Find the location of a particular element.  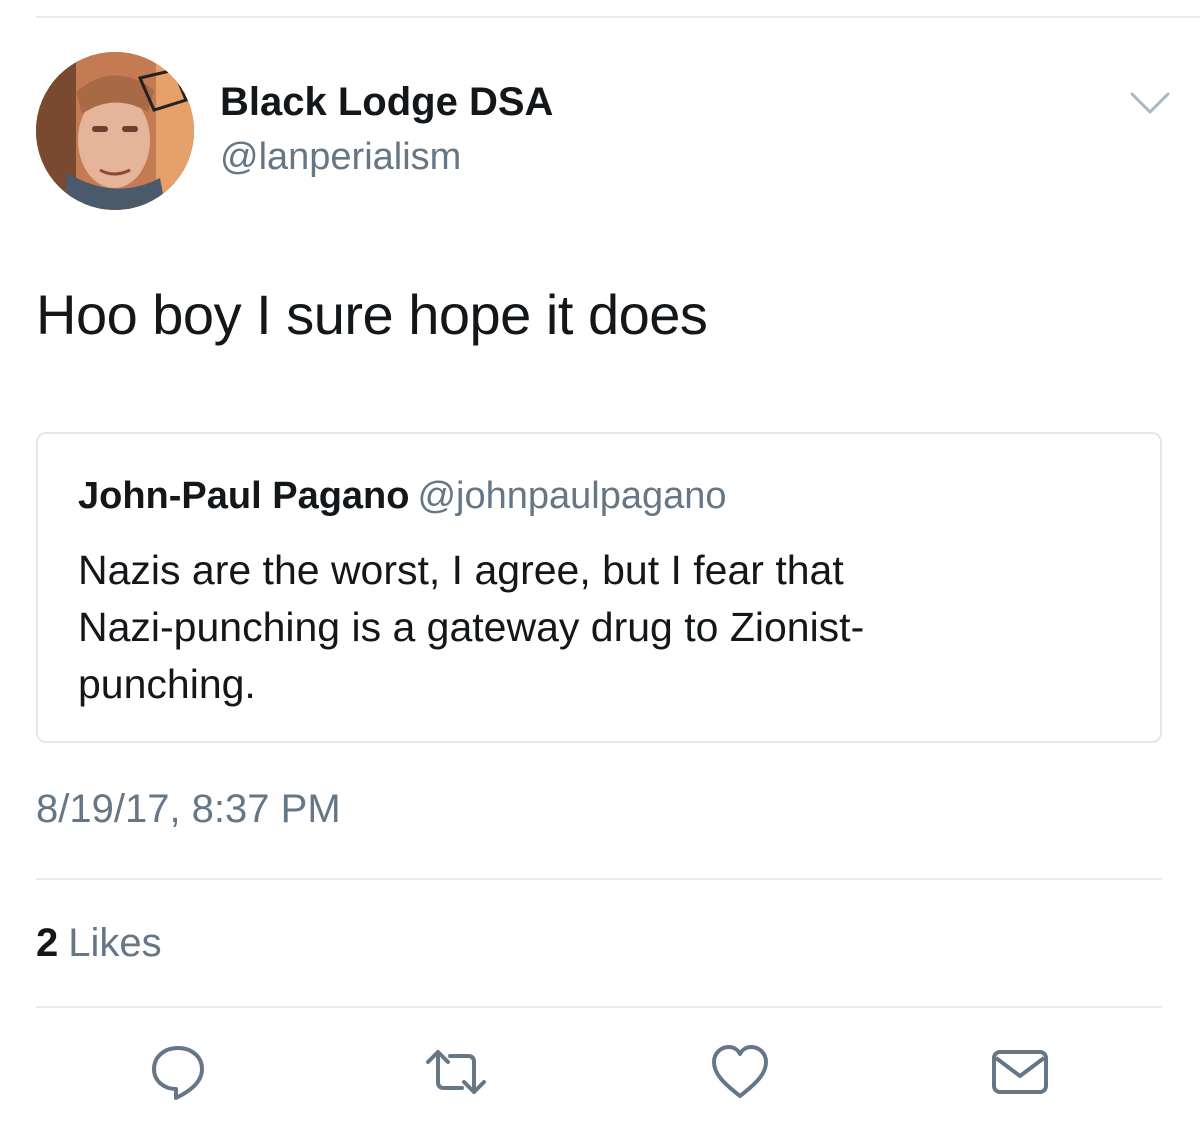

author-handle: @lanperialism is located at coordinates (340, 157).